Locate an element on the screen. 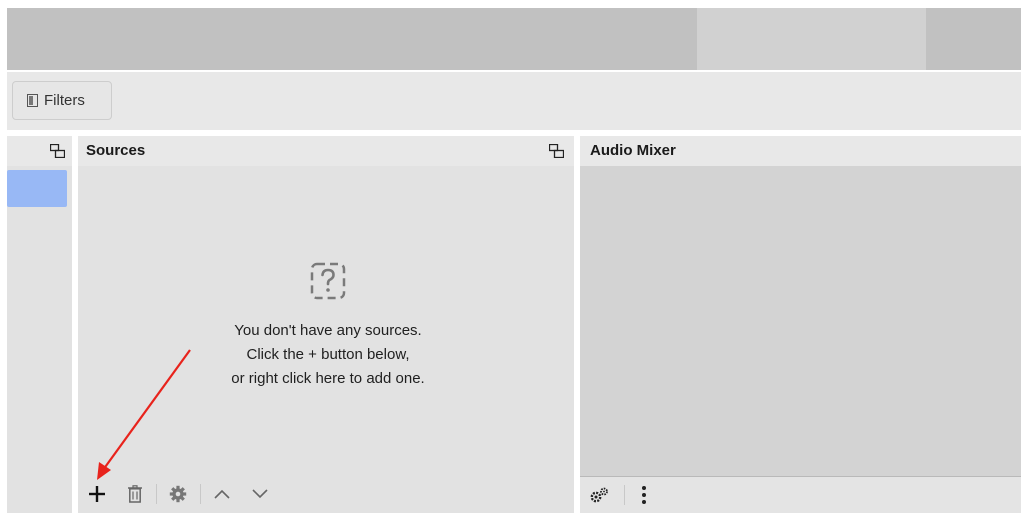  audio-controls-separator is located at coordinates (624, 495).